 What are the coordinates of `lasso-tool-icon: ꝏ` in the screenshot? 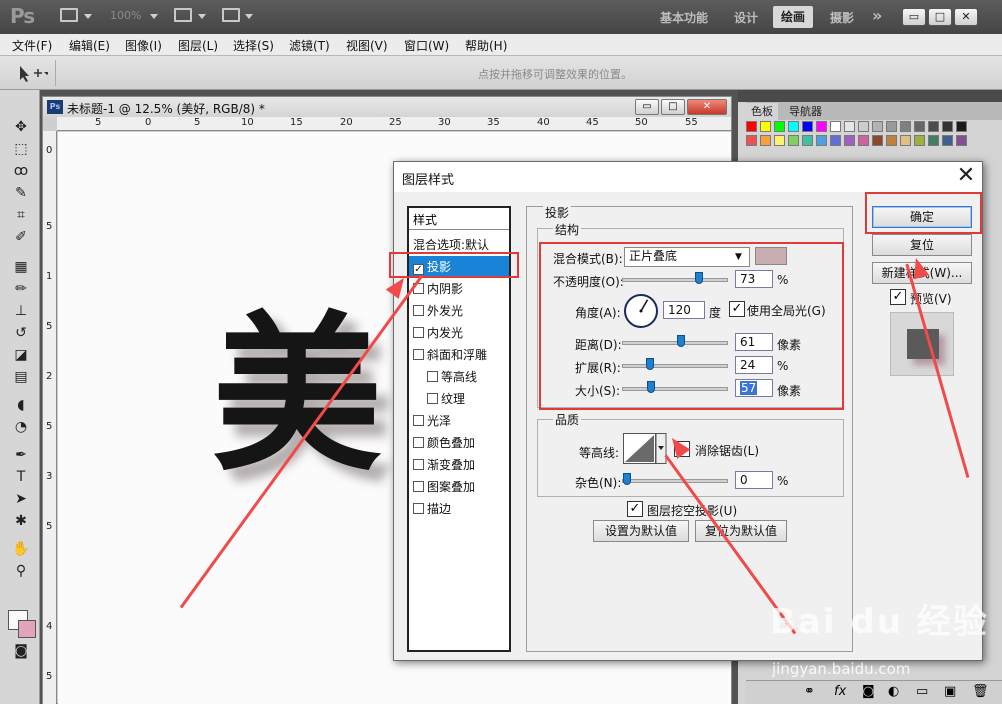 It's located at (21, 171).